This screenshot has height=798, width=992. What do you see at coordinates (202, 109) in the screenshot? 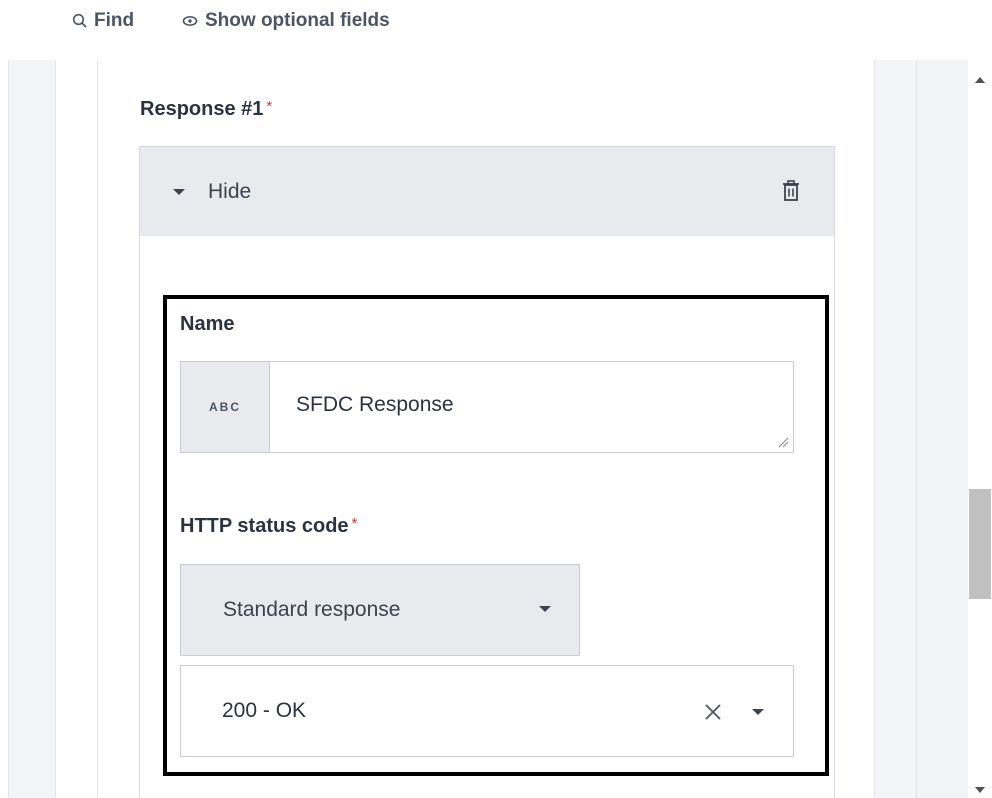
I see `response-heading-text: Response #1` at bounding box center [202, 109].